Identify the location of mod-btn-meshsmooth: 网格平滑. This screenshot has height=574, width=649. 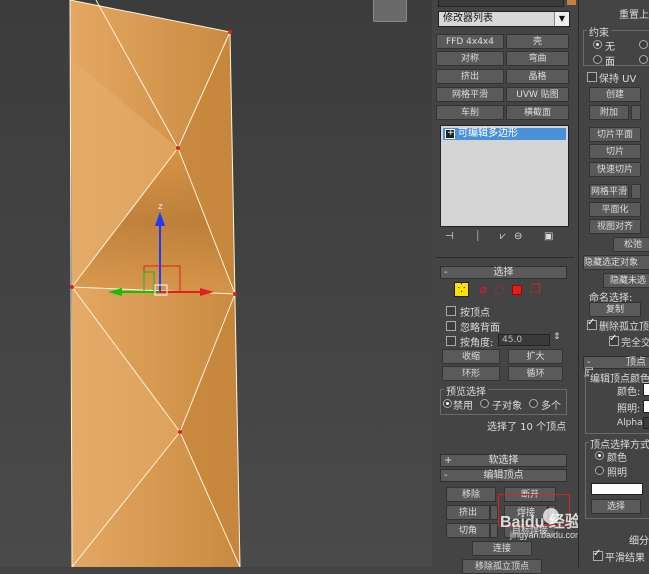
(470, 94).